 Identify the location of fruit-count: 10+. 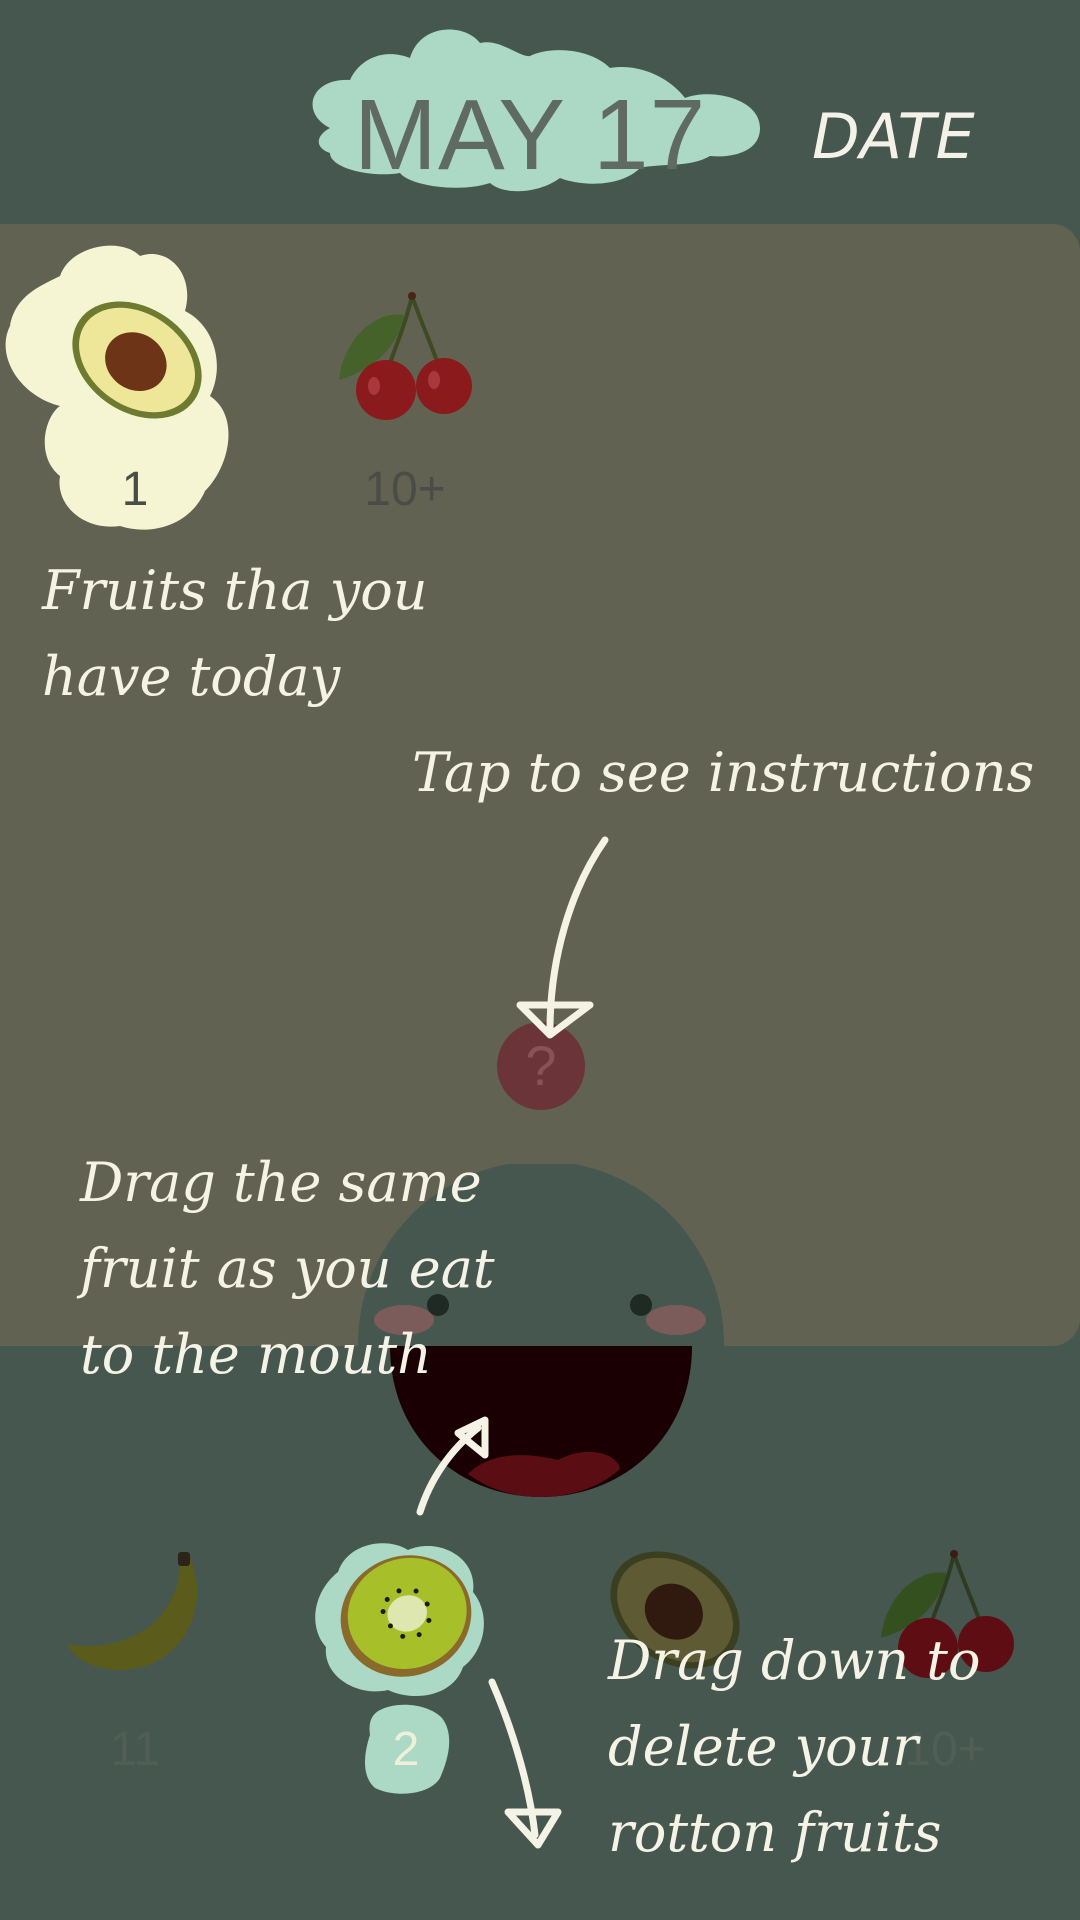
(405, 489).